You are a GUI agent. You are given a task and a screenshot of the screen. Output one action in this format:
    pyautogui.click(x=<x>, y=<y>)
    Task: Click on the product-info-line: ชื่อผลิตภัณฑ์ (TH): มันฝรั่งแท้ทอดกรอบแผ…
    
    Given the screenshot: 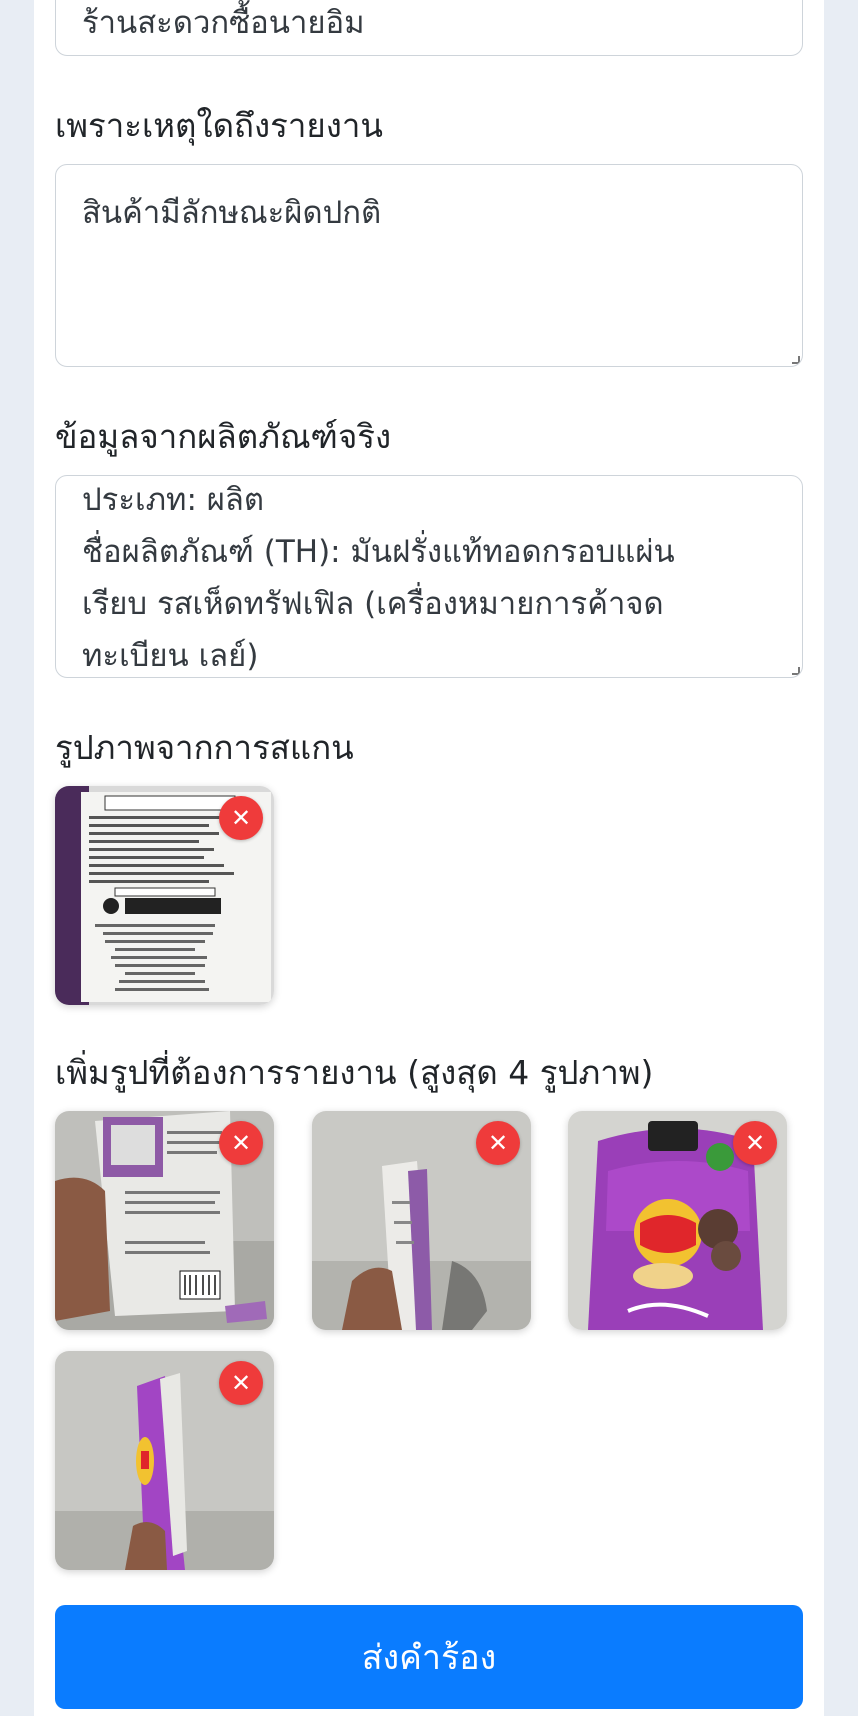 What is the action you would take?
    pyautogui.click(x=378, y=552)
    